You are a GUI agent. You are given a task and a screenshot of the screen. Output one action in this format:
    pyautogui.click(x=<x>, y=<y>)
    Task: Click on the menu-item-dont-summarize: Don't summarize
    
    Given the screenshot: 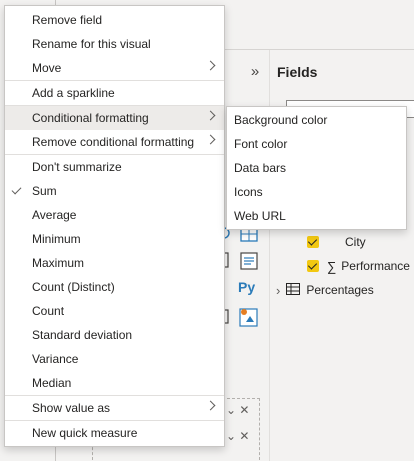 What is the action you would take?
    pyautogui.click(x=114, y=167)
    